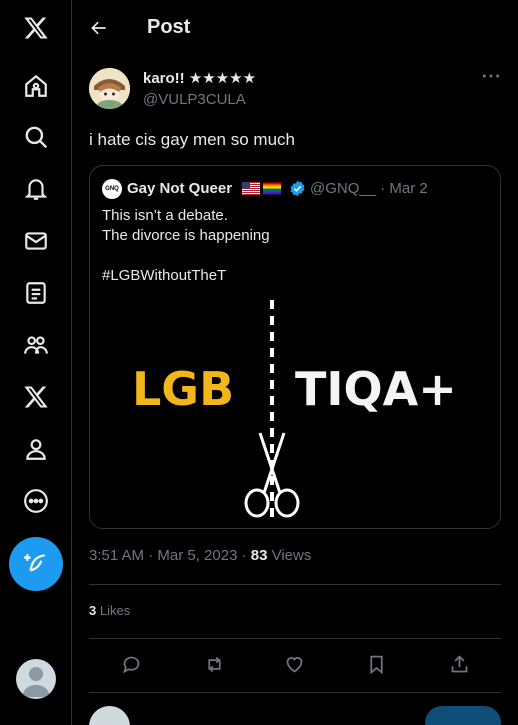 The image size is (518, 725). I want to click on back-button, so click(99, 28).